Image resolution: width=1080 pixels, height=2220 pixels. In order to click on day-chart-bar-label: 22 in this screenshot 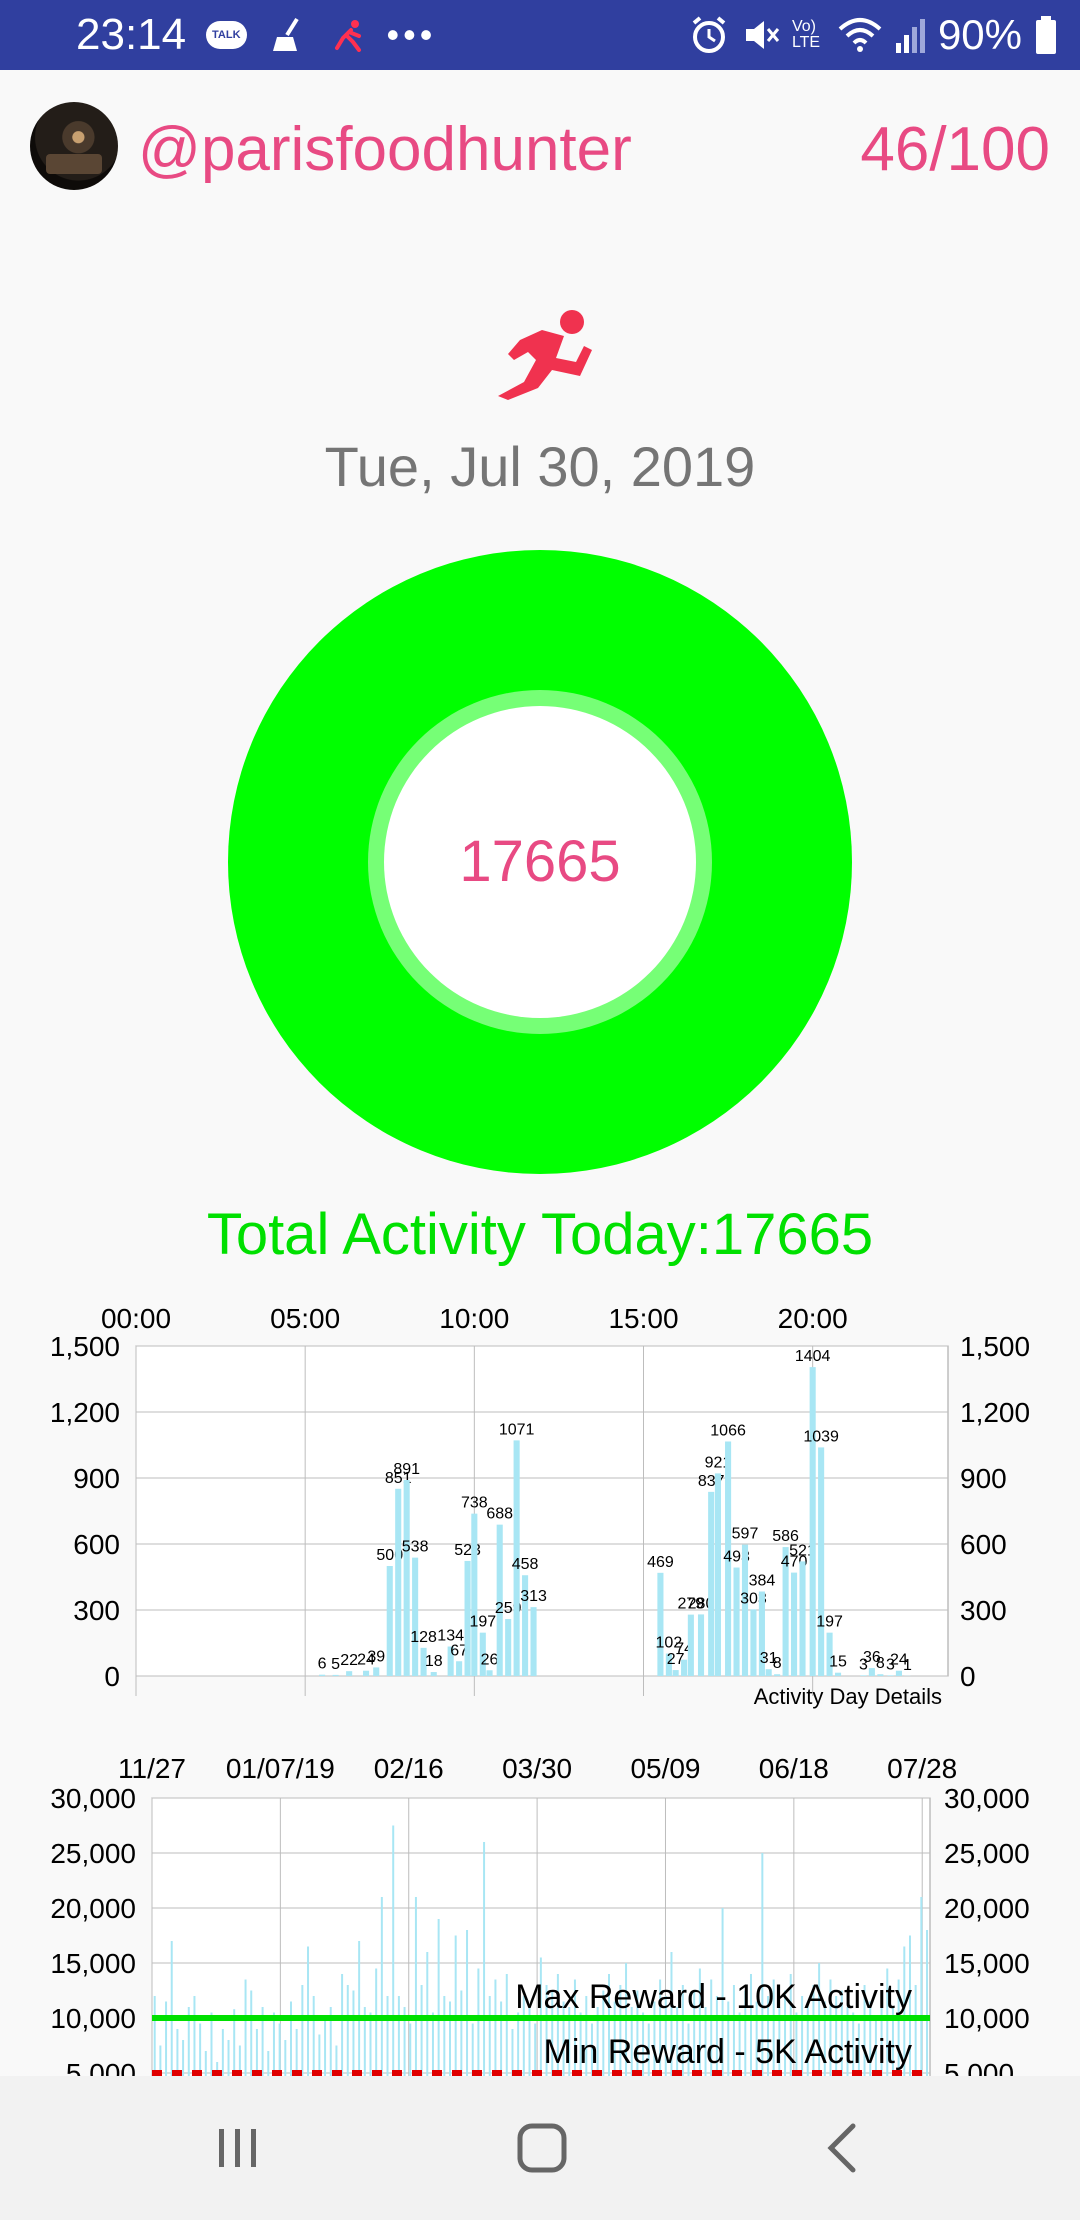, I will do `click(349, 1660)`.